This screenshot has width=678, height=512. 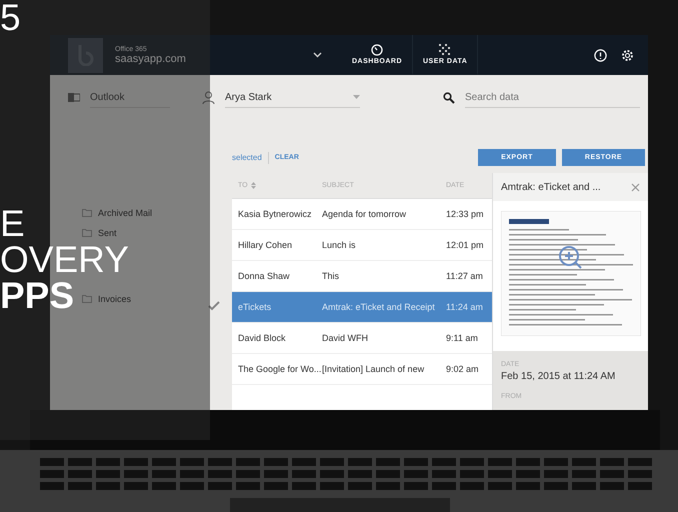 I want to click on document-thumbnail-drawing, so click(x=570, y=273).